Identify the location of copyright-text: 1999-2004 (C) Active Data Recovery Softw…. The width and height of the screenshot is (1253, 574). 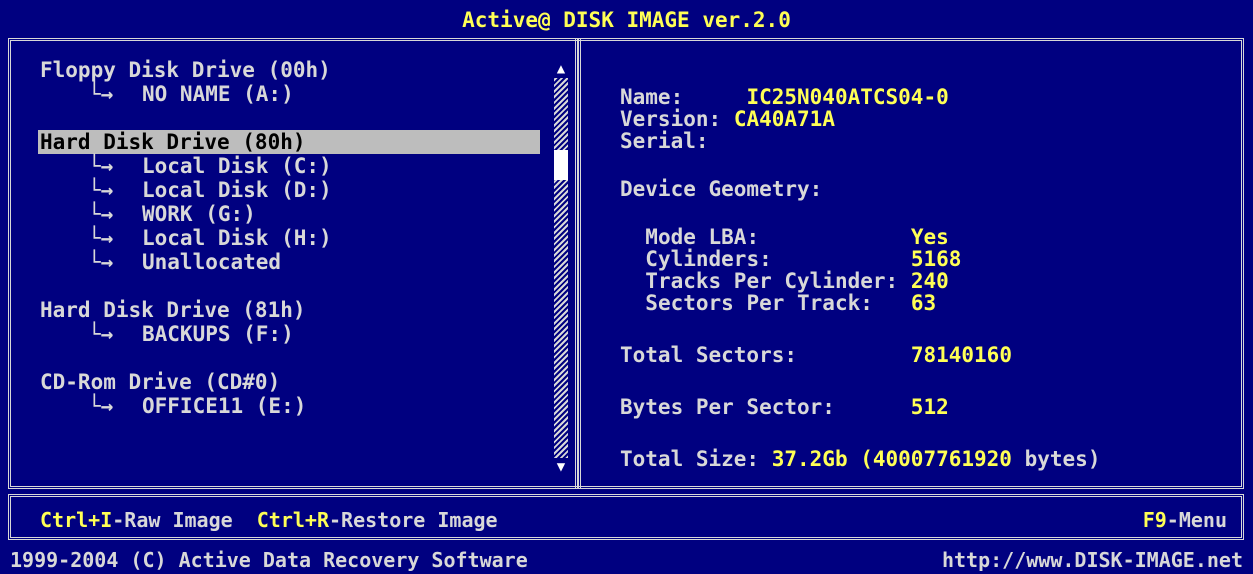
(269, 560).